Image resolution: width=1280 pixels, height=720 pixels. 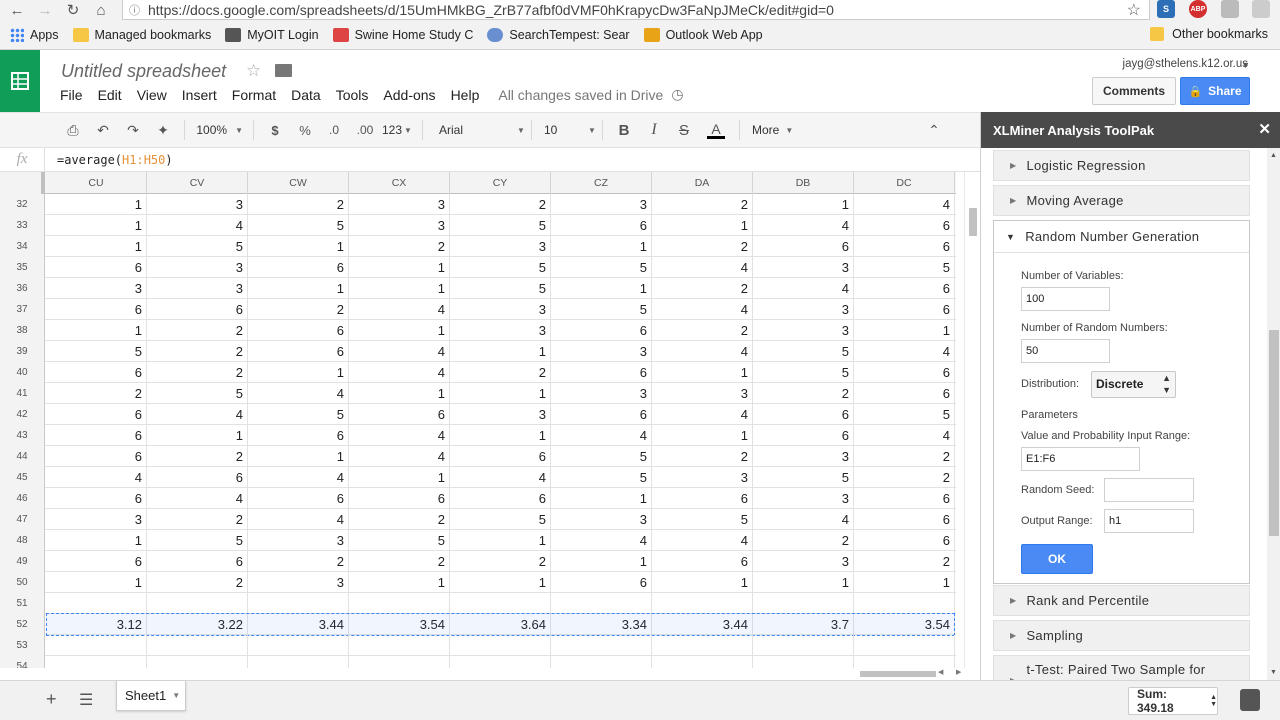 What do you see at coordinates (22, 288) in the screenshot?
I see `row-header: 36` at bounding box center [22, 288].